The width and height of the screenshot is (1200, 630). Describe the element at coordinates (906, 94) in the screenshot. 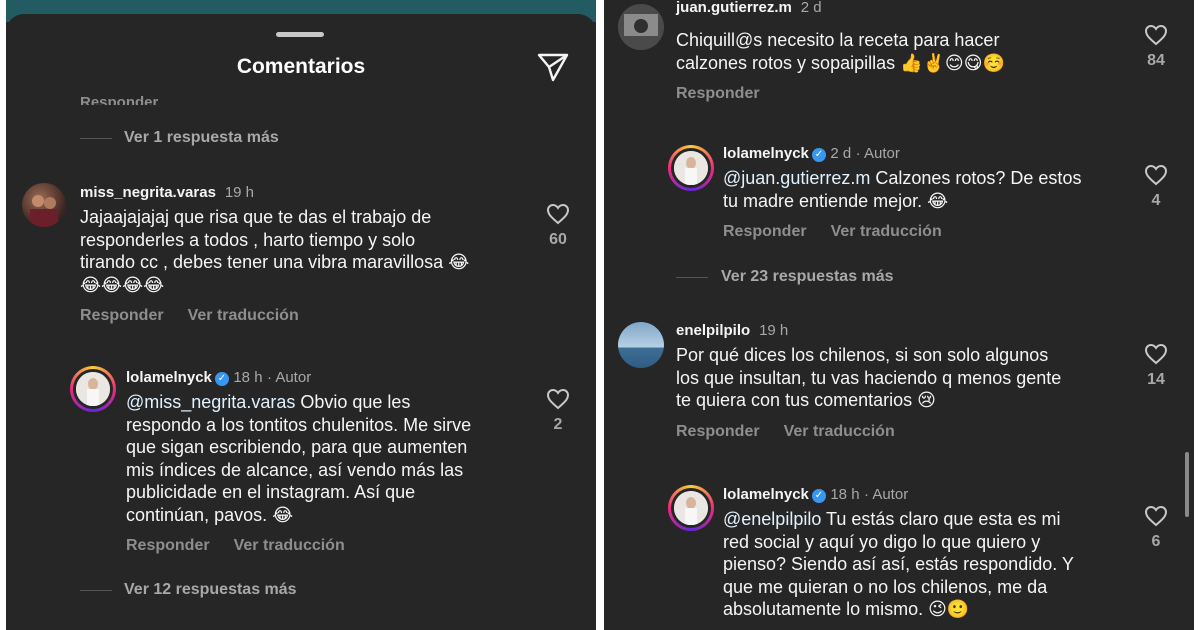

I see `comment-actions: Responder` at that location.